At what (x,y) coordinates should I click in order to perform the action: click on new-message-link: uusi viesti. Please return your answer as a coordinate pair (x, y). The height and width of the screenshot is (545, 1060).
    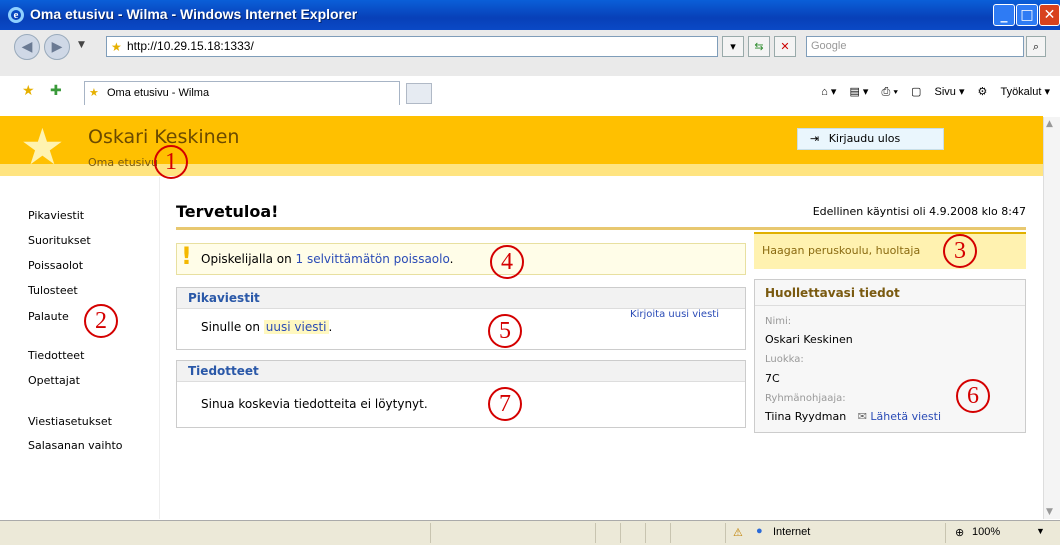
    Looking at the image, I should click on (296, 327).